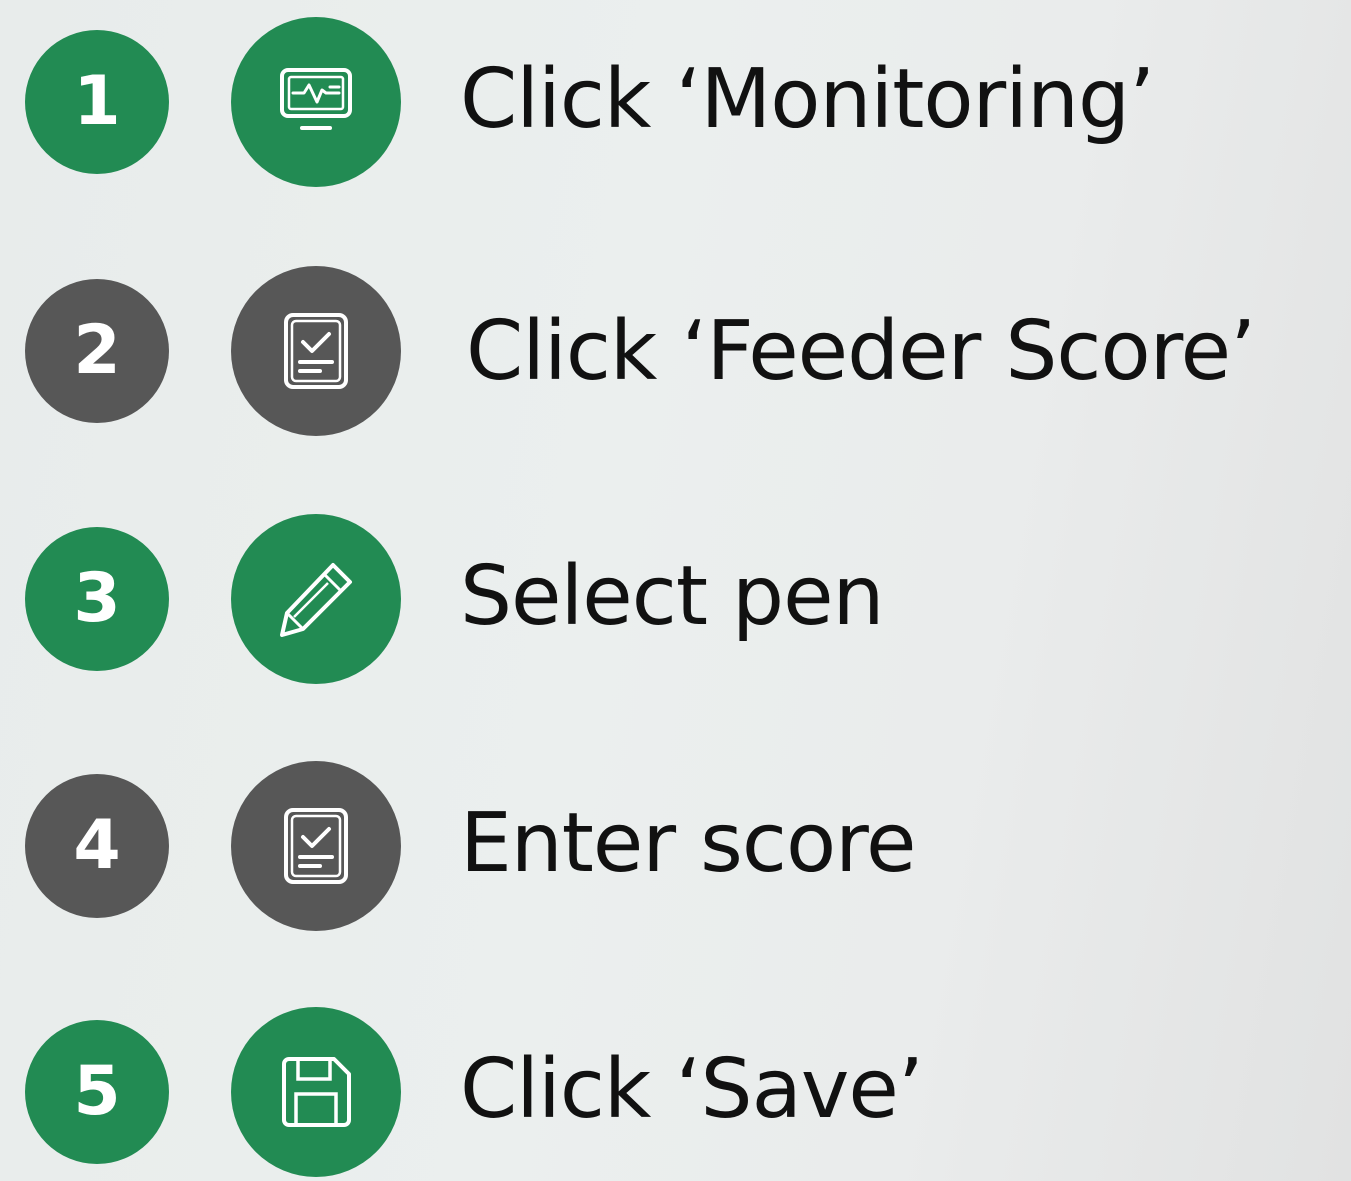 The image size is (1351, 1181). I want to click on step-1: 1 Click ‘Monitoring’, so click(675, 102).